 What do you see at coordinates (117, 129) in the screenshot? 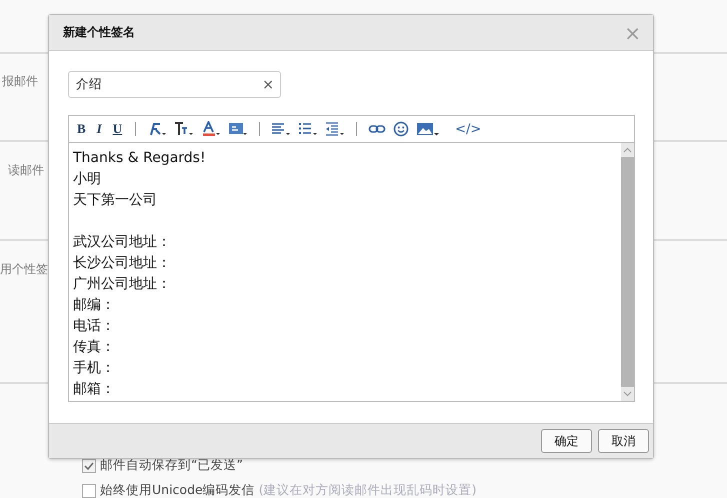
I see `underline-button: U` at bounding box center [117, 129].